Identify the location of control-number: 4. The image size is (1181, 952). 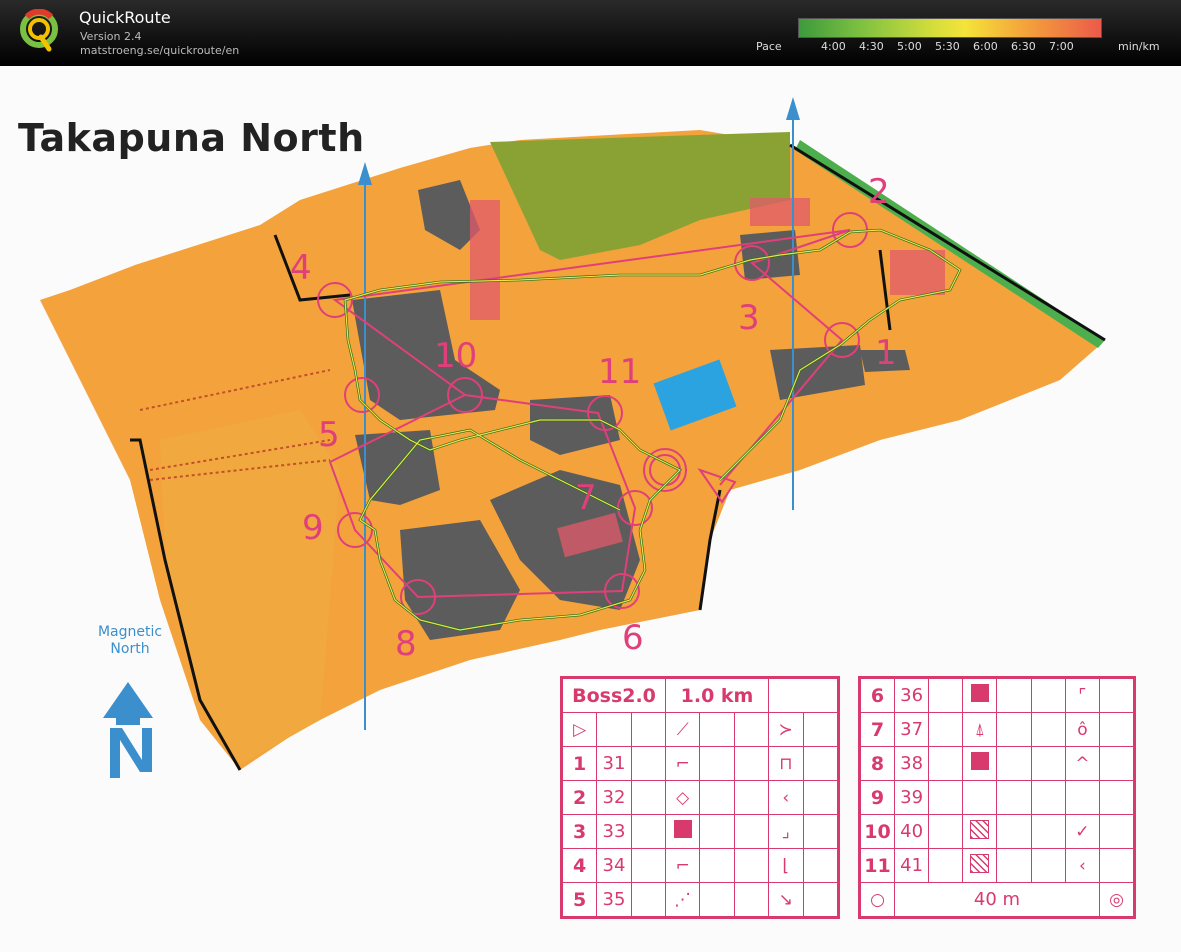
(301, 268).